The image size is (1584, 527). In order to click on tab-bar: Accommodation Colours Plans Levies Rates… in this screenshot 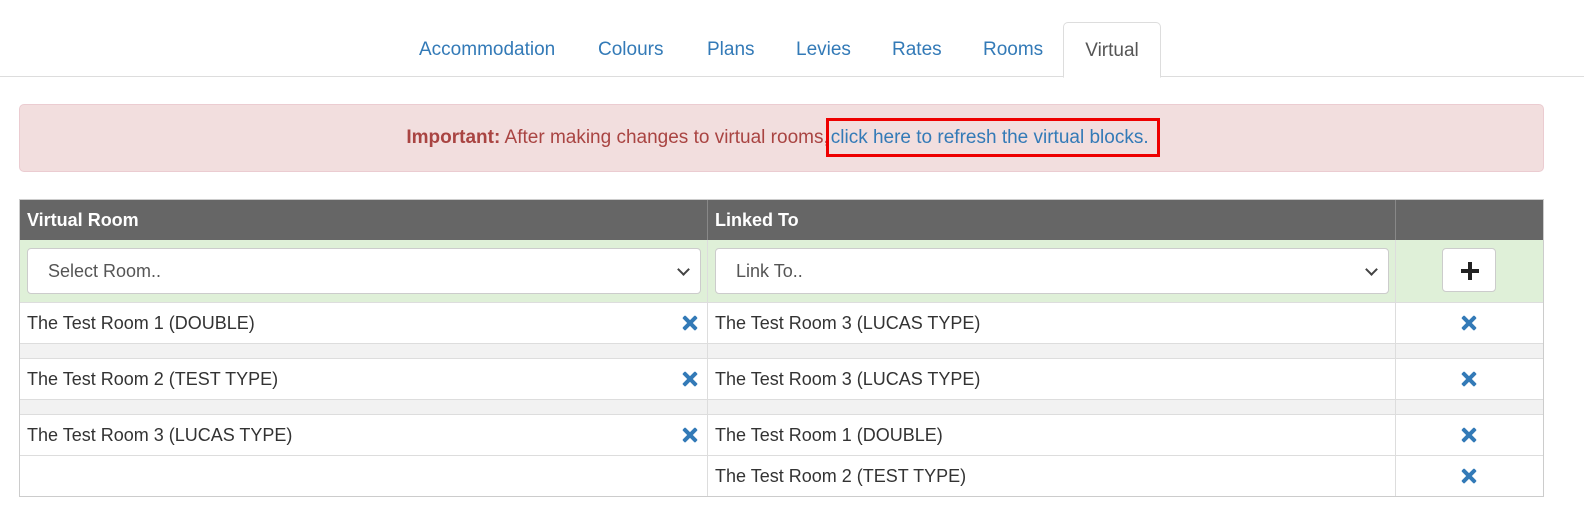, I will do `click(792, 39)`.